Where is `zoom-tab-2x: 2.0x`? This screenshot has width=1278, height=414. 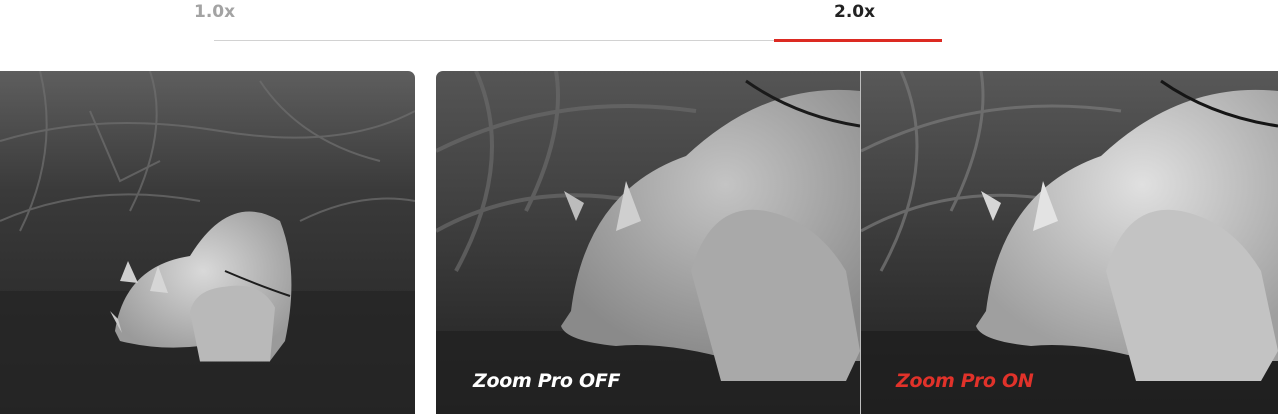 zoom-tab-2x: 2.0x is located at coordinates (860, 22).